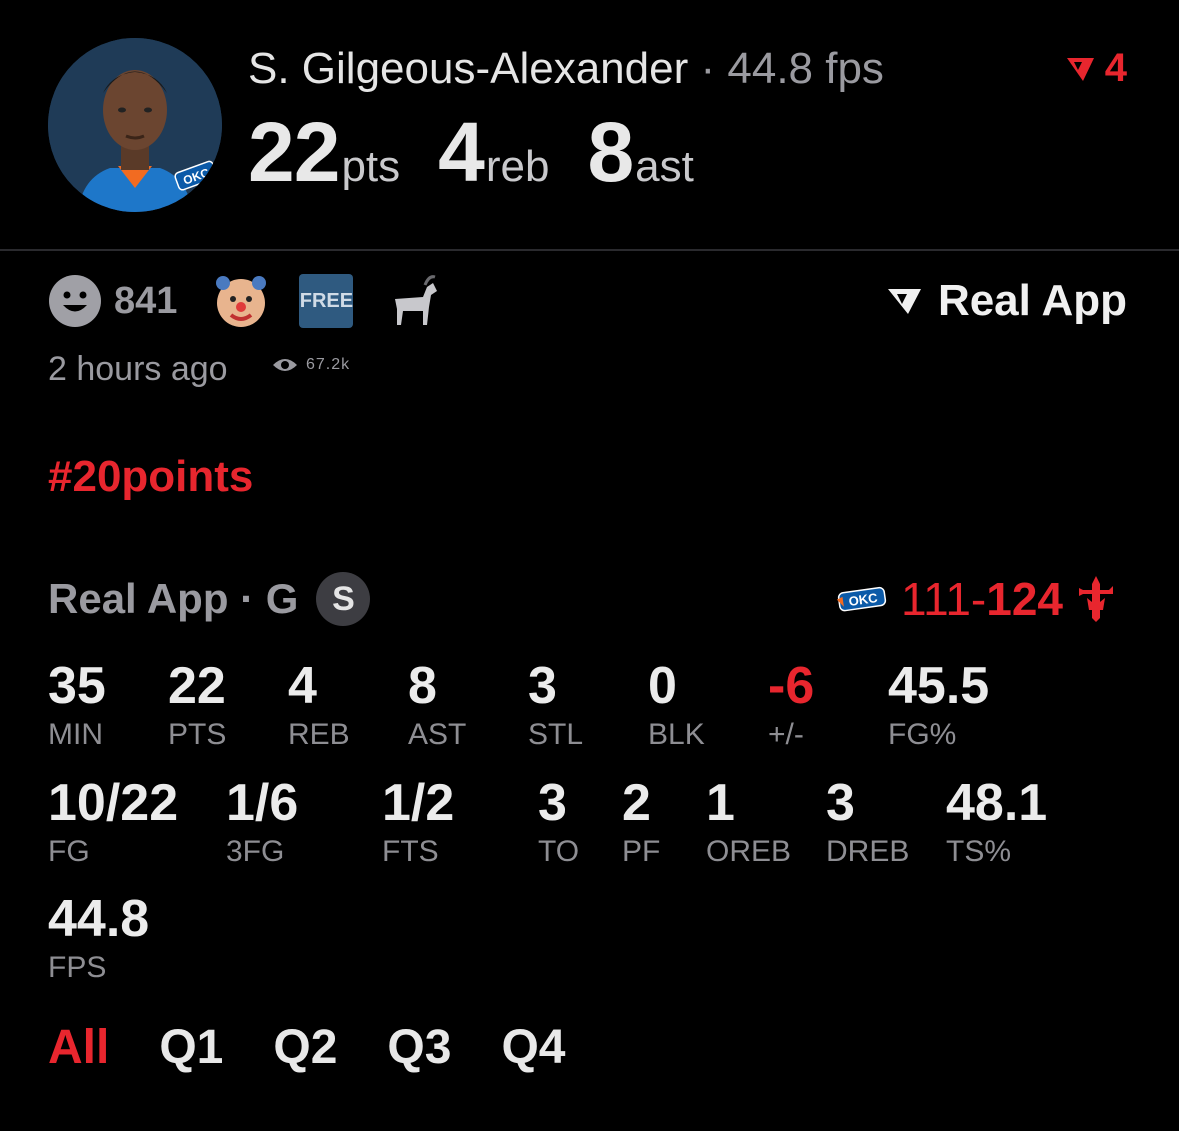 The height and width of the screenshot is (1131, 1179). I want to click on stat-dreb: 3 DREB, so click(868, 821).